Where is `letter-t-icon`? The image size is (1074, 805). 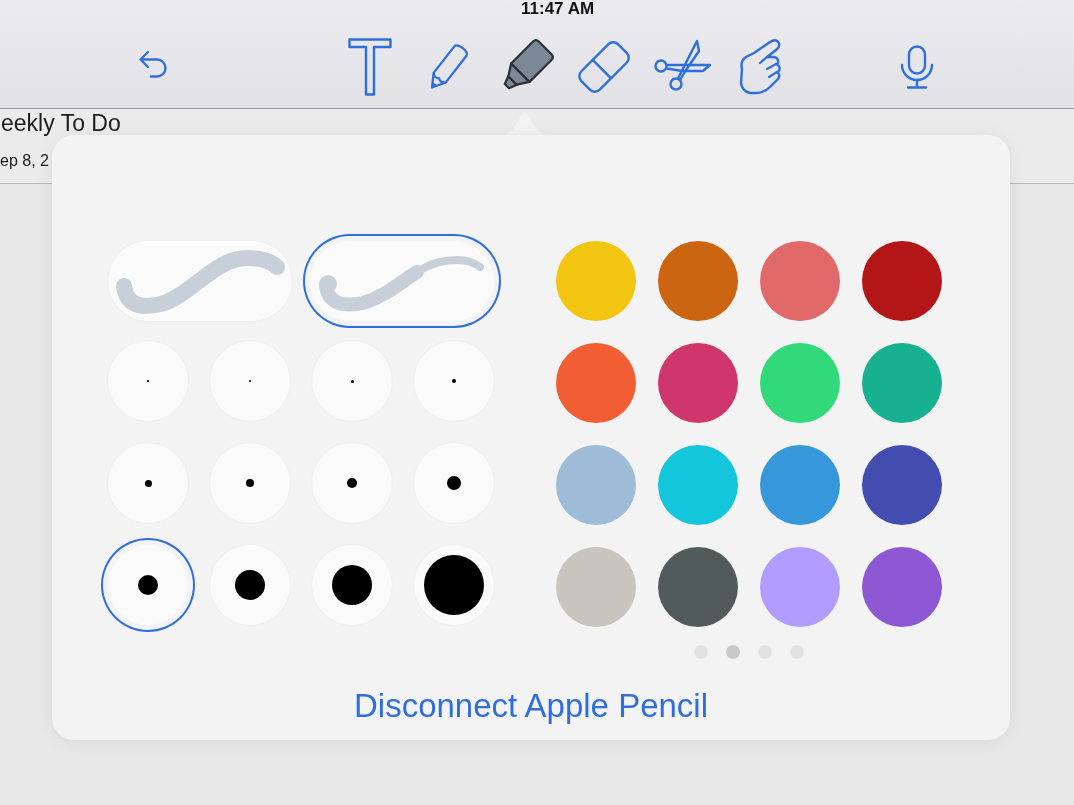
letter-t-icon is located at coordinates (370, 67).